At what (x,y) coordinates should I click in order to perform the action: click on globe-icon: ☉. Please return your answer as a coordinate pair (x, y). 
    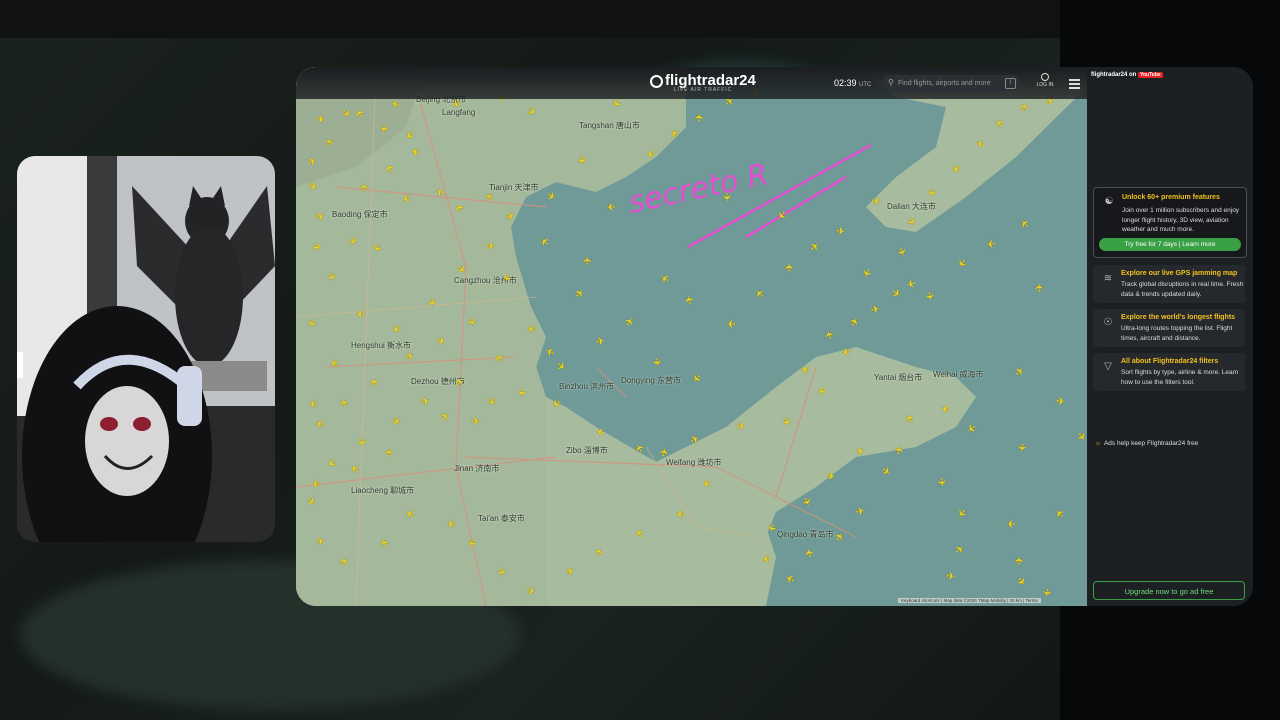
    Looking at the image, I should click on (1108, 322).